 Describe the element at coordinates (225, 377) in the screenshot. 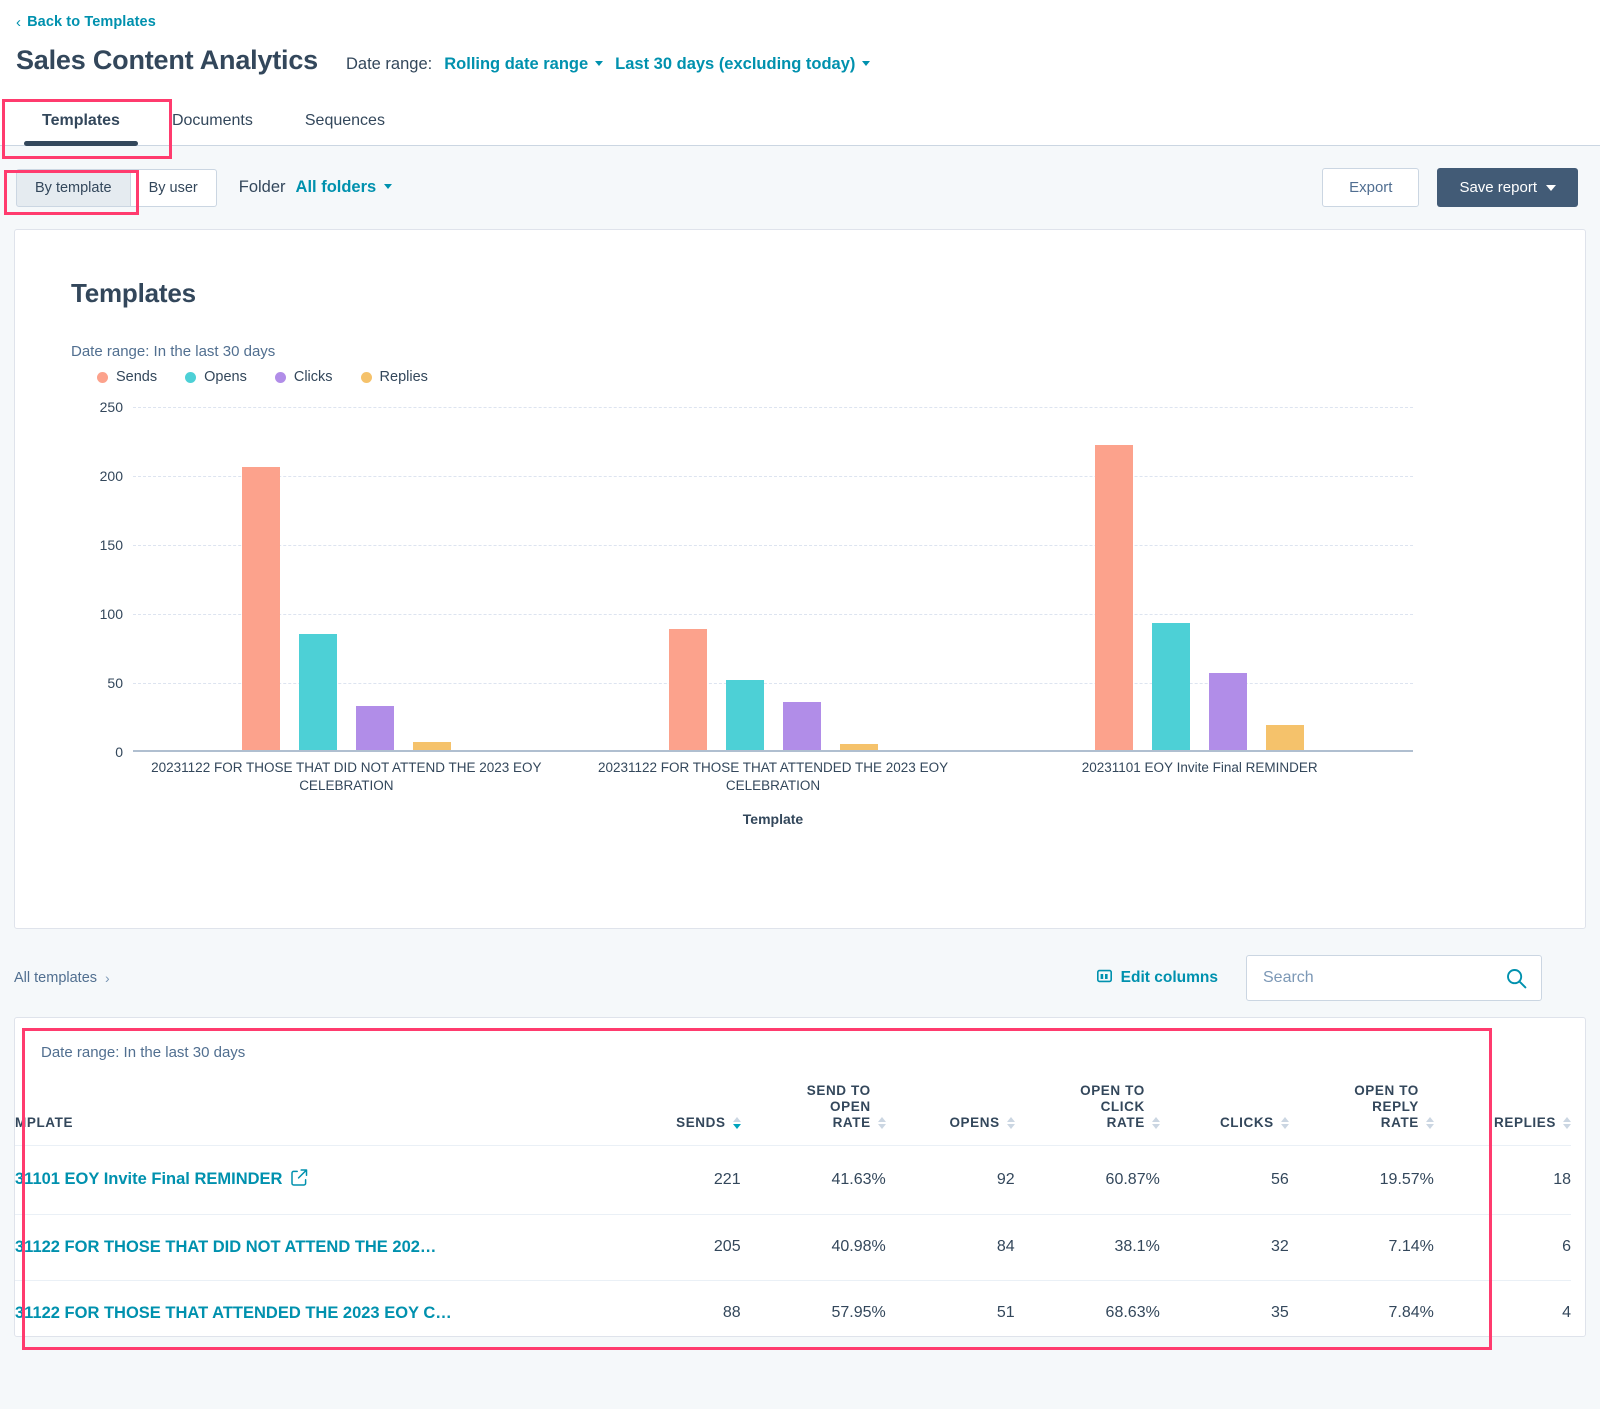

I see `legend-label: Opens` at that location.